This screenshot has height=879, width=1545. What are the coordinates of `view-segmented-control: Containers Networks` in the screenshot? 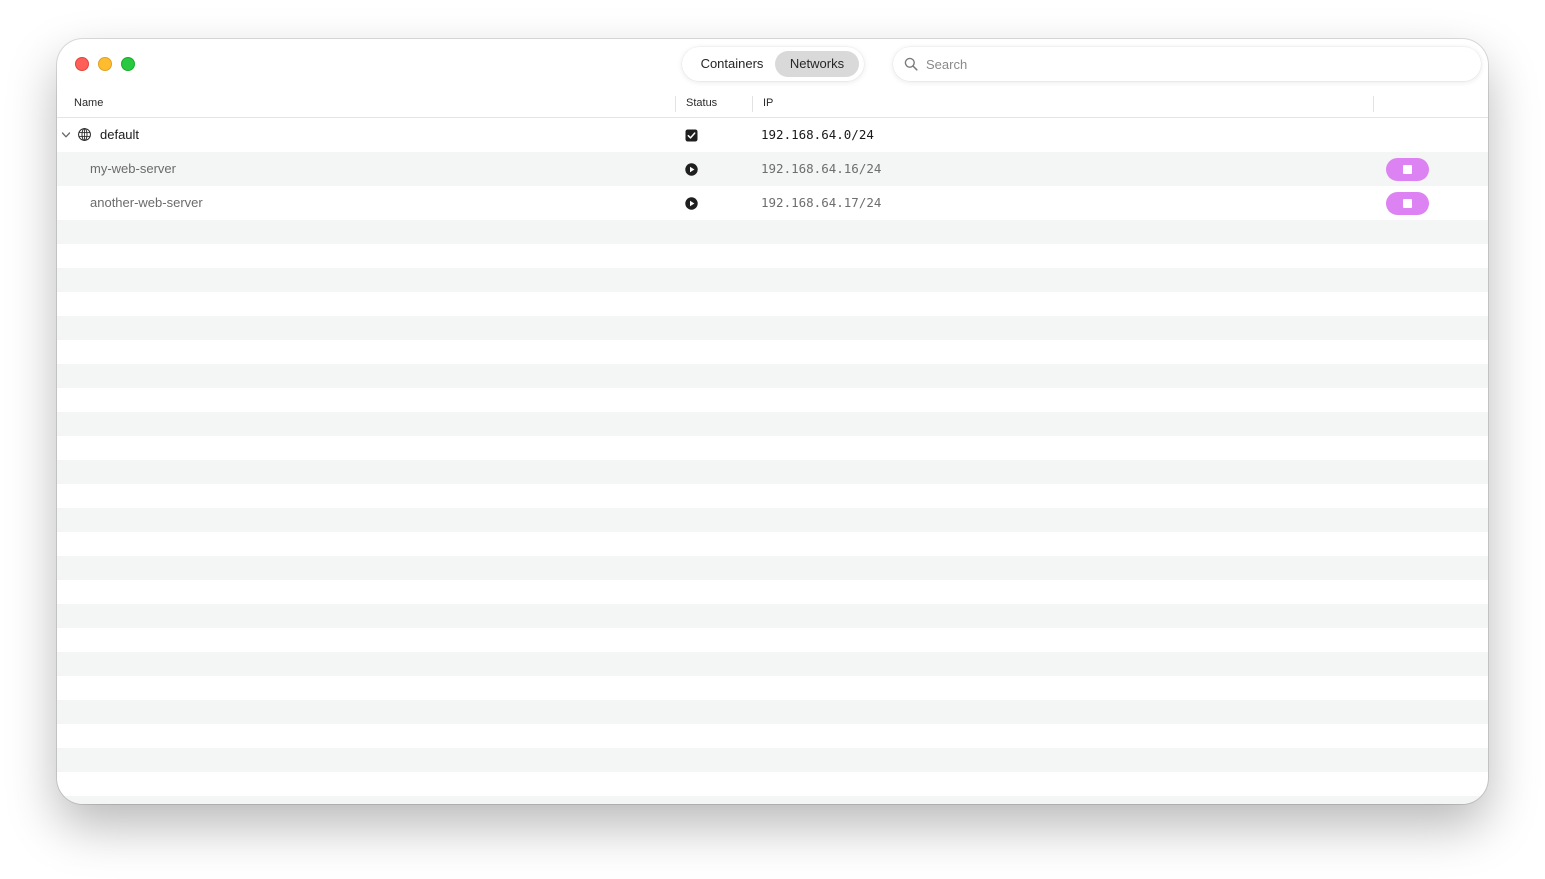 It's located at (773, 64).